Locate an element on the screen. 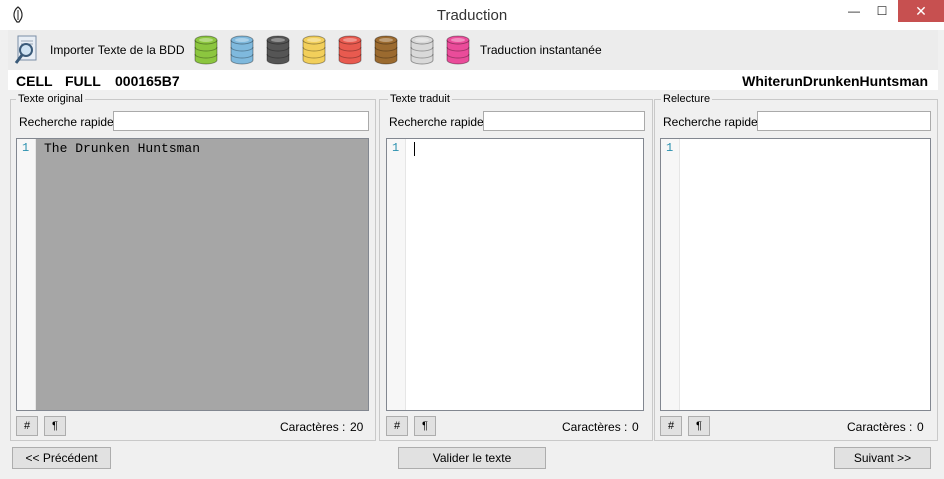 The image size is (944, 479). record-type: CELL is located at coordinates (34, 81).